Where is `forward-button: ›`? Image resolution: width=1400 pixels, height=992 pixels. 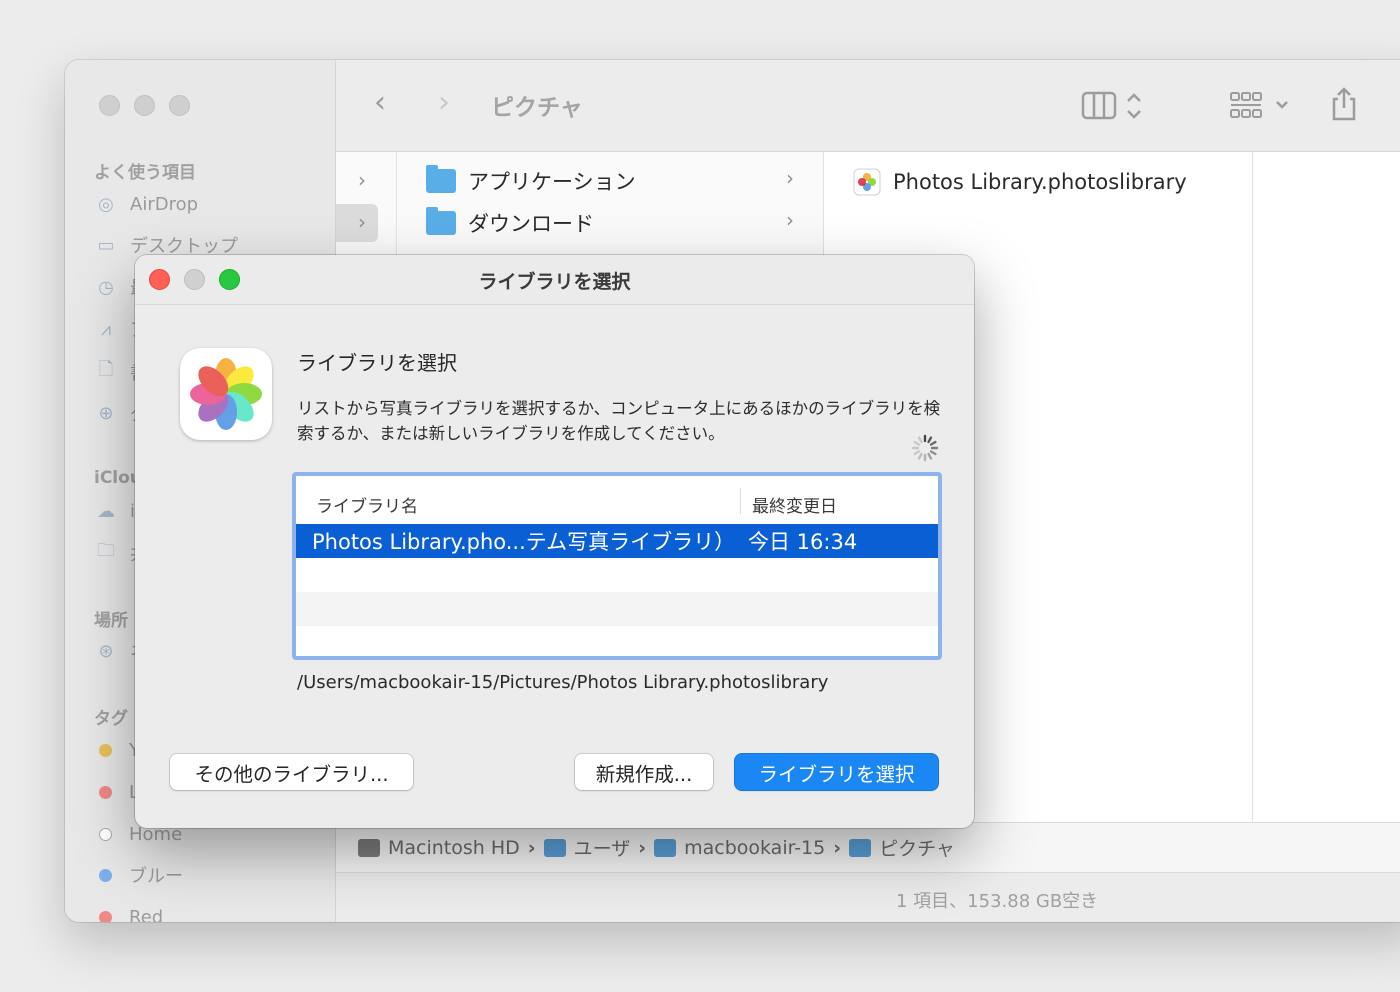
forward-button: › is located at coordinates (444, 103).